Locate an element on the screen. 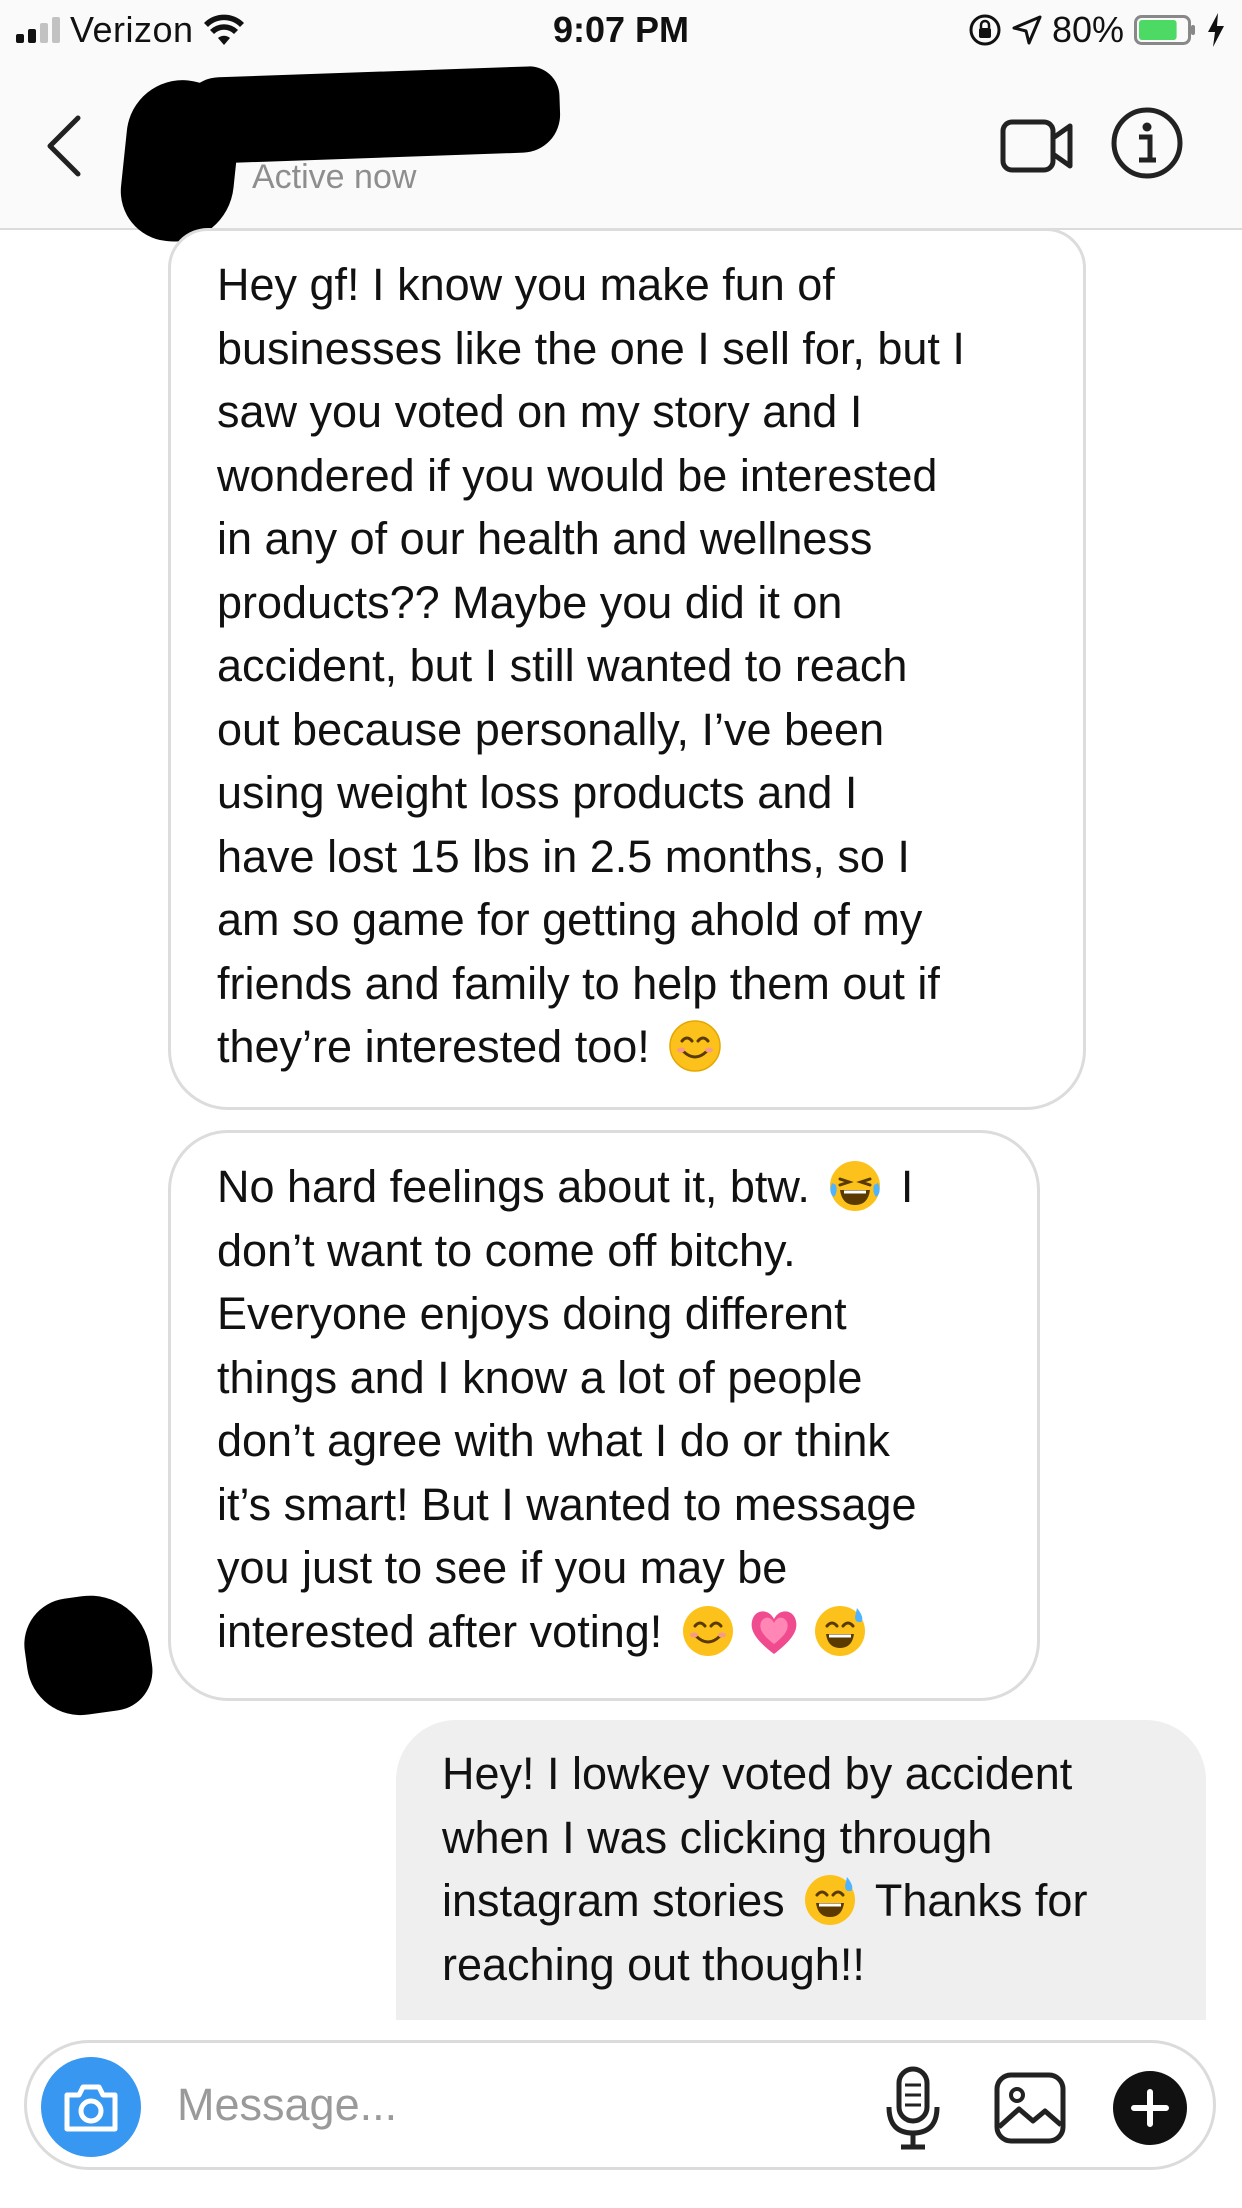  redacted-sender-avatar is located at coordinates (88, 1655).